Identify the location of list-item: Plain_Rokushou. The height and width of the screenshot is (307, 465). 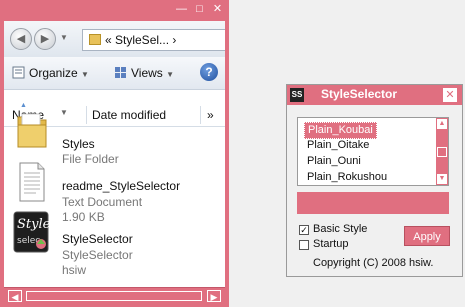
(347, 177).